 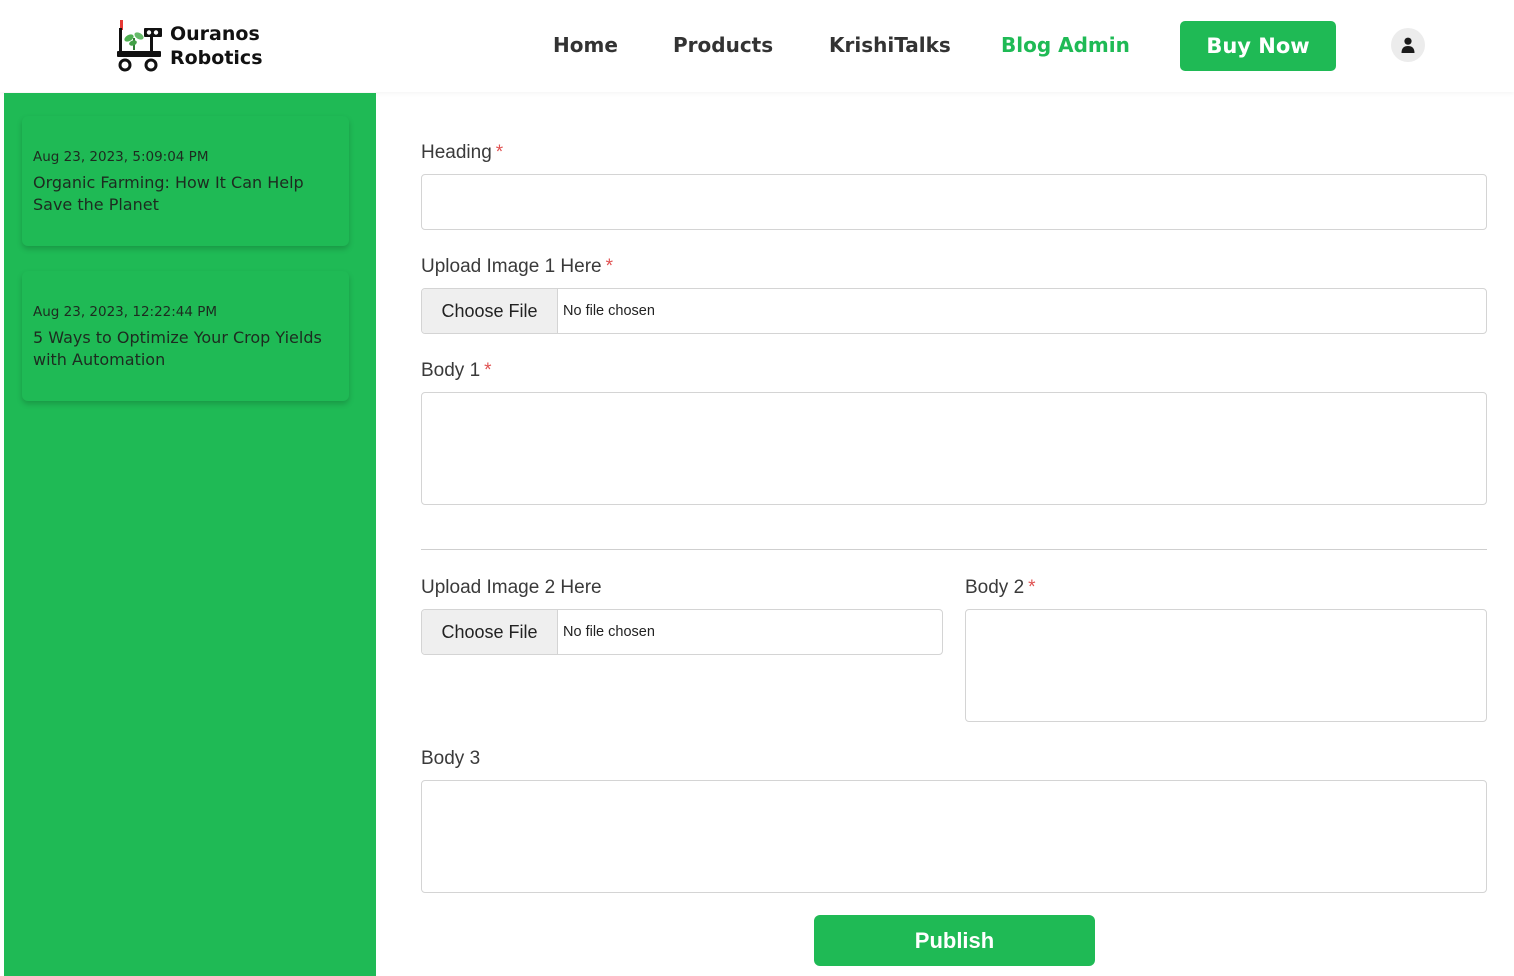 What do you see at coordinates (1226, 665) in the screenshot?
I see `body2-textarea` at bounding box center [1226, 665].